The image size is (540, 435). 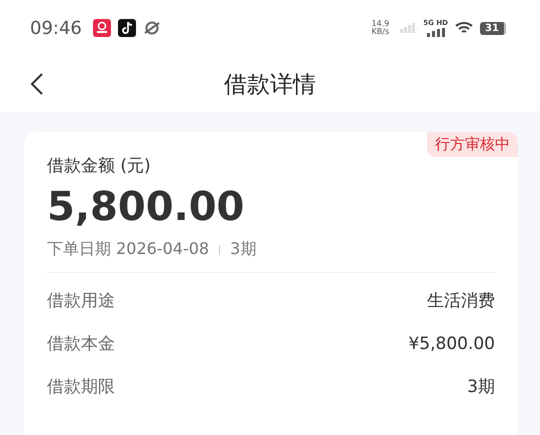 What do you see at coordinates (270, 85) in the screenshot?
I see `page-title: 借款详情` at bounding box center [270, 85].